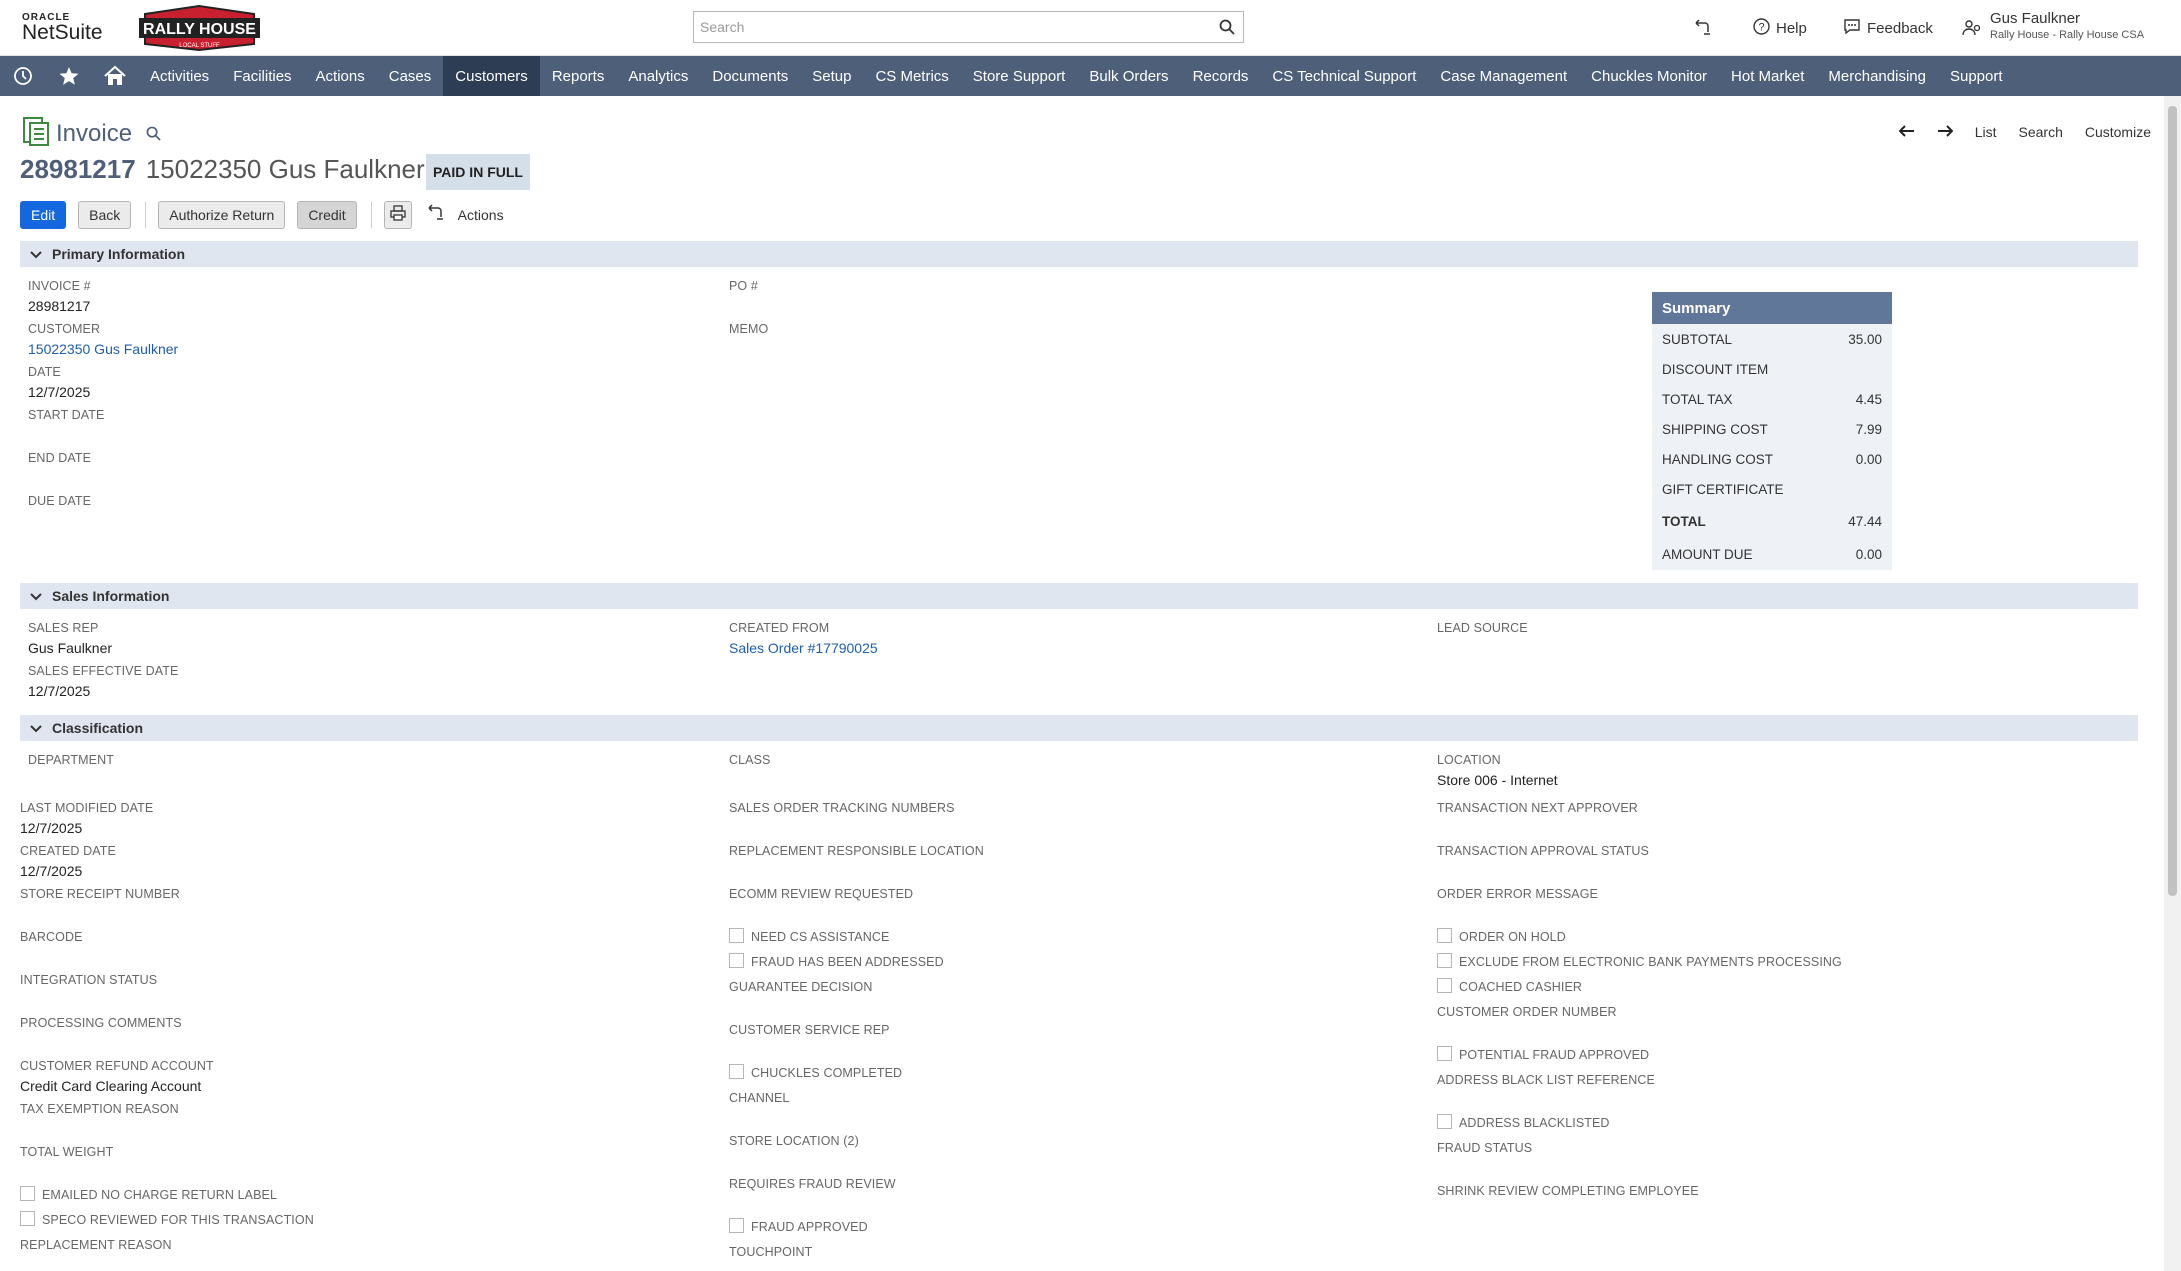 The height and width of the screenshot is (1271, 2181). I want to click on customize-link: Customize, so click(2118, 132).